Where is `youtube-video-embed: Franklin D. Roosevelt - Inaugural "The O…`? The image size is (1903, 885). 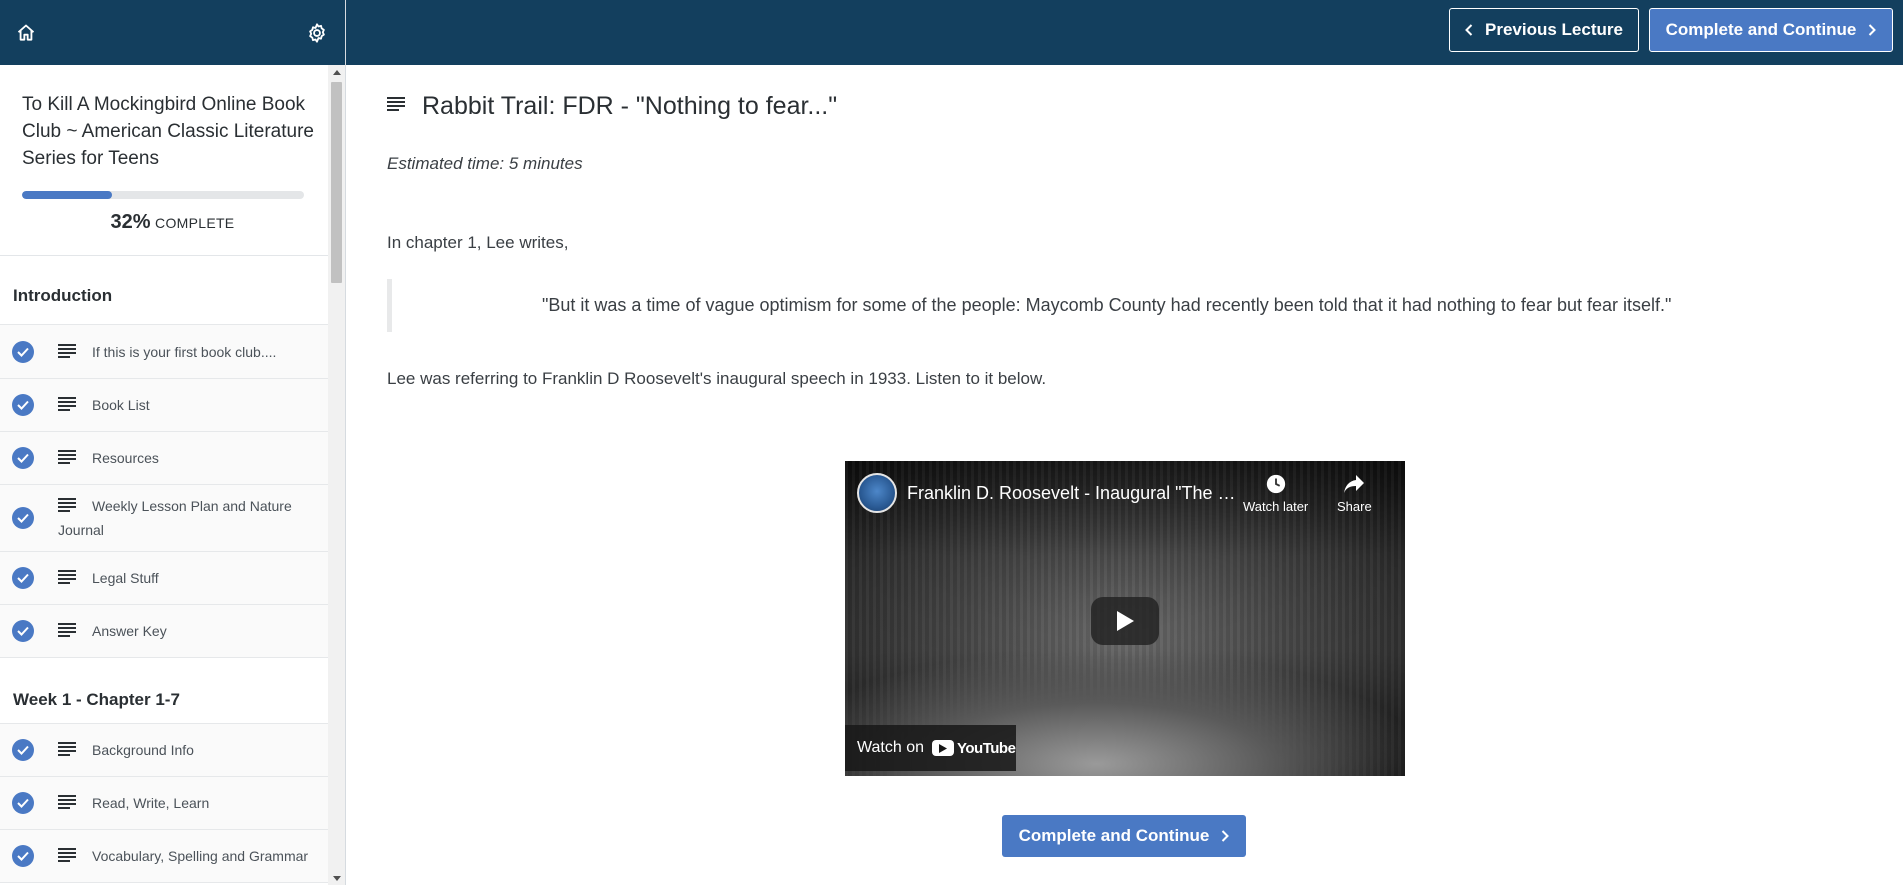 youtube-video-embed: Franklin D. Roosevelt - Inaugural "The O… is located at coordinates (1125, 618).